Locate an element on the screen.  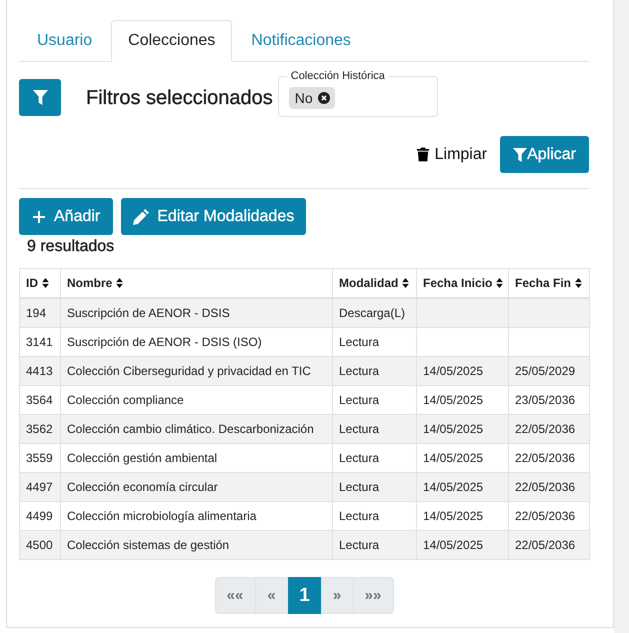
table-cell: Descarga(L) is located at coordinates (374, 313).